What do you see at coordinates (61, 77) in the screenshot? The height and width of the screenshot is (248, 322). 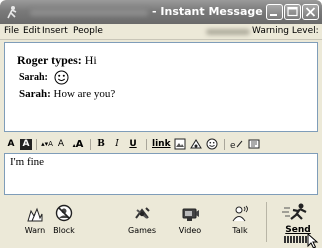 I see `smiley-icon` at bounding box center [61, 77].